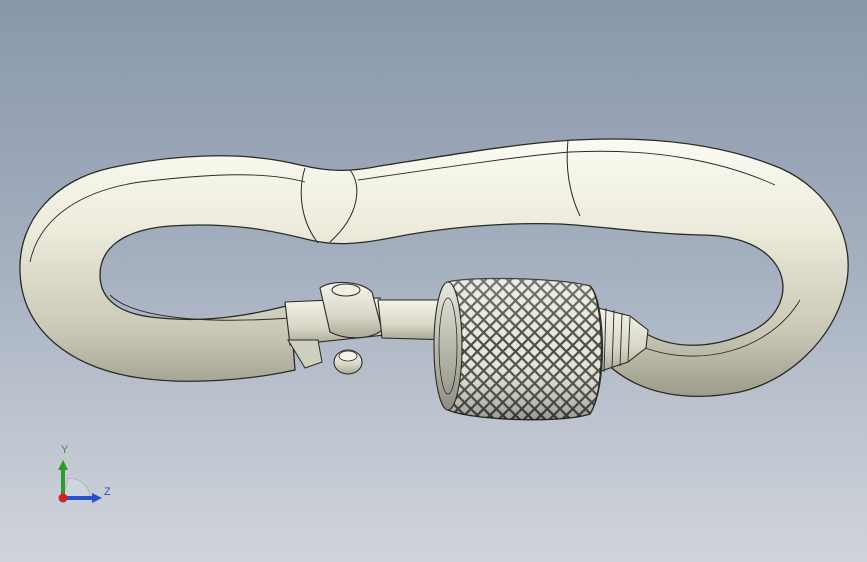 The width and height of the screenshot is (867, 562). What do you see at coordinates (85, 475) in the screenshot?
I see `coordinate-triad: Y Z` at bounding box center [85, 475].